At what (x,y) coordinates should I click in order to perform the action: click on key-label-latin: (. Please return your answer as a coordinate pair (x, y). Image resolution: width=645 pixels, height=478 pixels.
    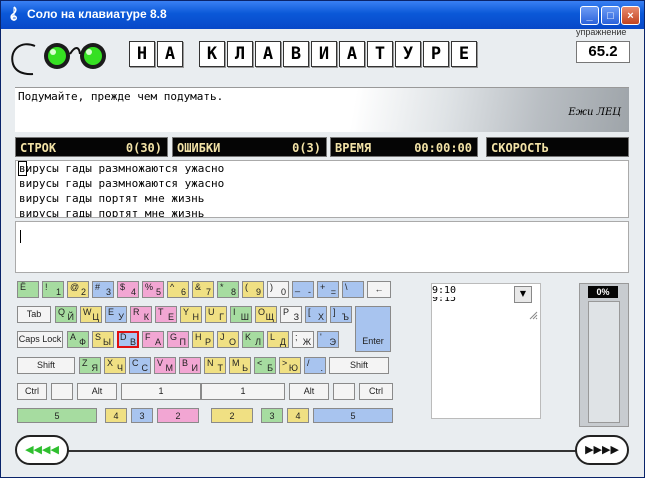
    Looking at the image, I should click on (246, 287).